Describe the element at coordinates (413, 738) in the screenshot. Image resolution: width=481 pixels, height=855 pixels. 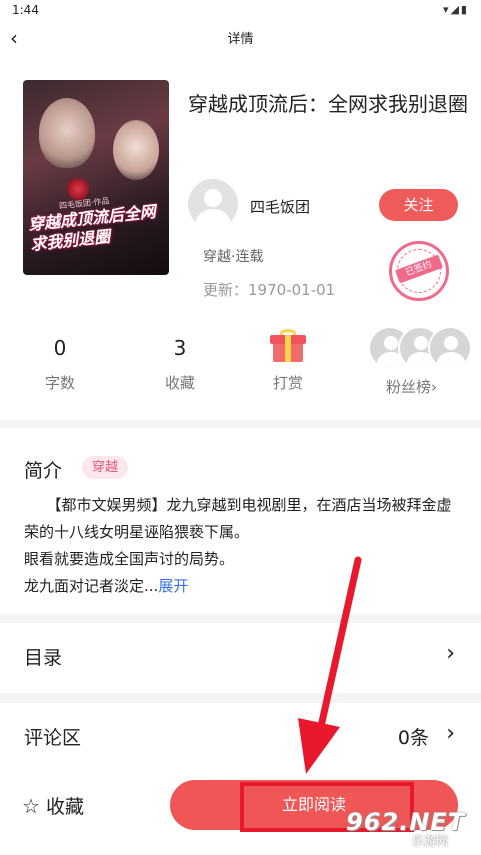
I see `comment-count: 0条` at that location.